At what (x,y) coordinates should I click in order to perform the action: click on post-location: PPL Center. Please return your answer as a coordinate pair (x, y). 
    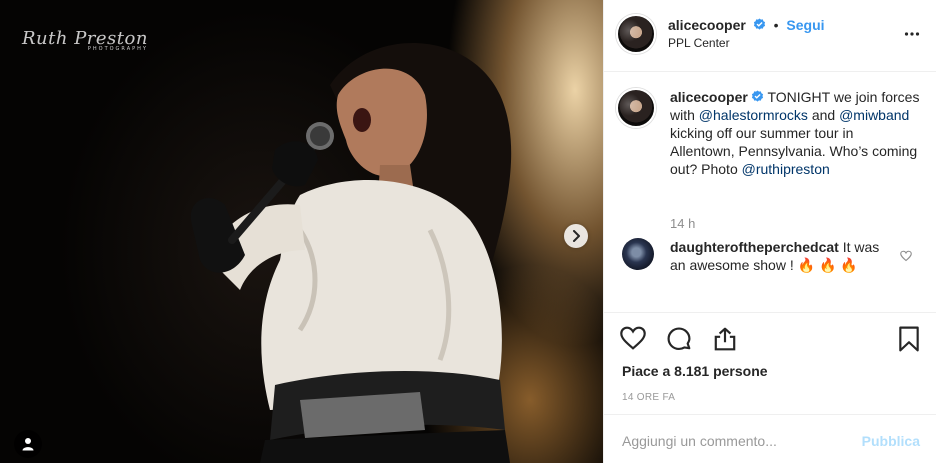
    Looking at the image, I should click on (746, 43).